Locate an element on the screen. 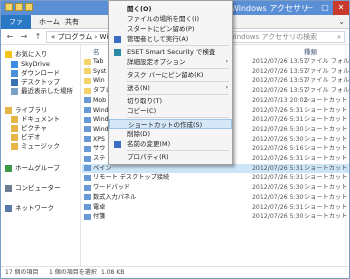  file-row: 電卓 2012/07/26 5:31 ショートカット is located at coordinates (215, 207).